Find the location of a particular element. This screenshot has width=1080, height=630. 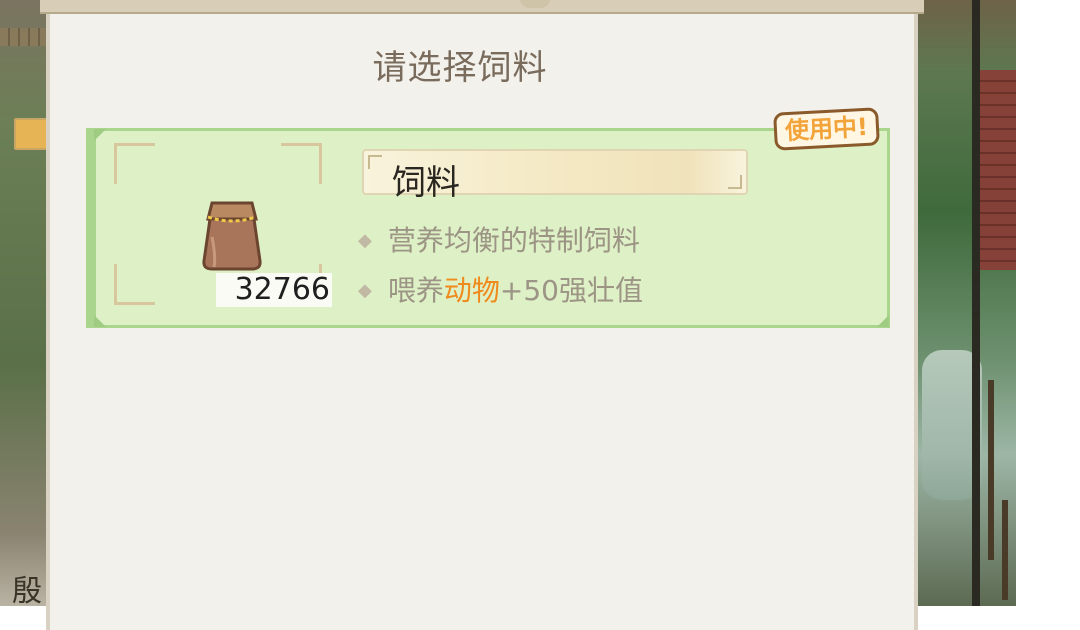

in-use-badge: 使用中! is located at coordinates (826, 129).